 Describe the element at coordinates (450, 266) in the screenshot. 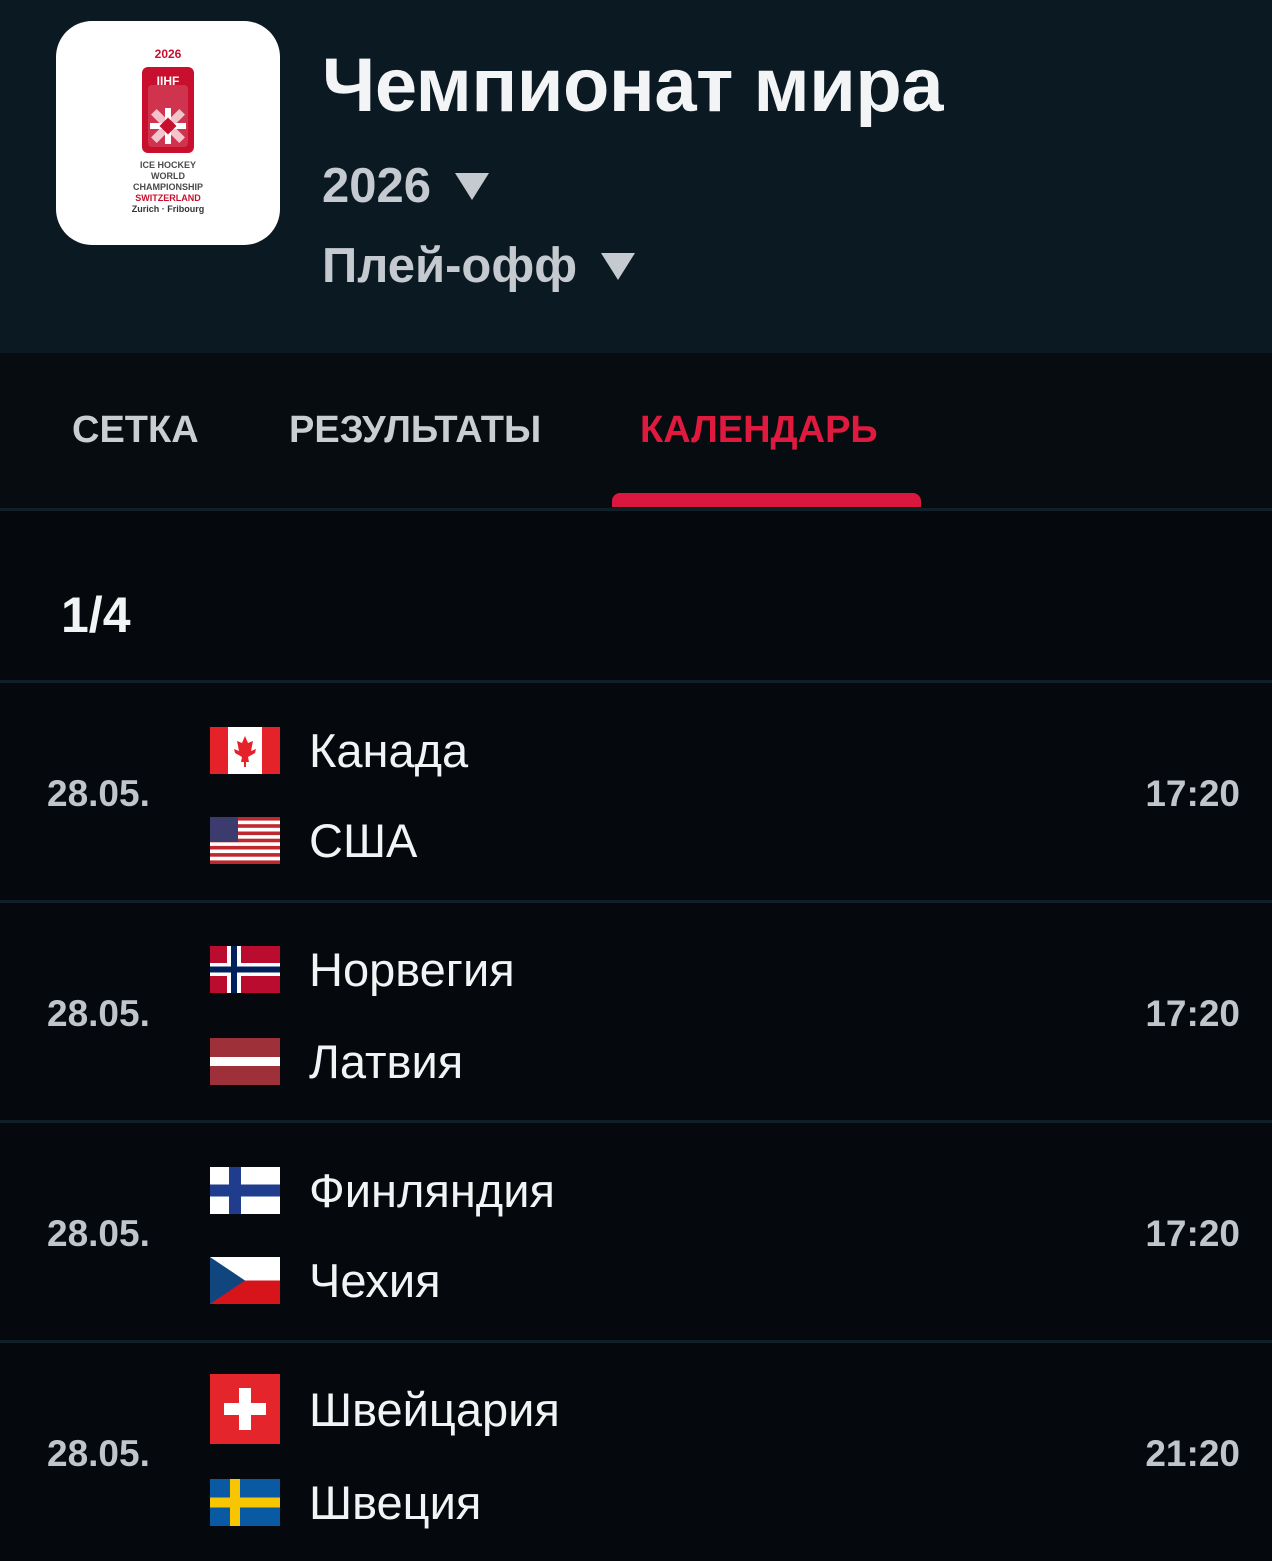

I see `stage-value: Плей-офф` at that location.